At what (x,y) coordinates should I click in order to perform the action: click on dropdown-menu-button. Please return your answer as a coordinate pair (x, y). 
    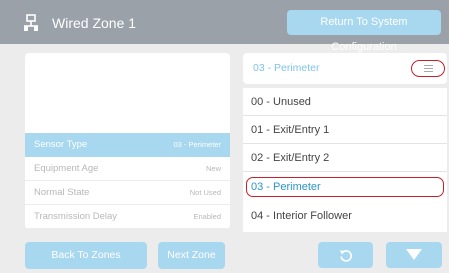
    Looking at the image, I should click on (428, 68).